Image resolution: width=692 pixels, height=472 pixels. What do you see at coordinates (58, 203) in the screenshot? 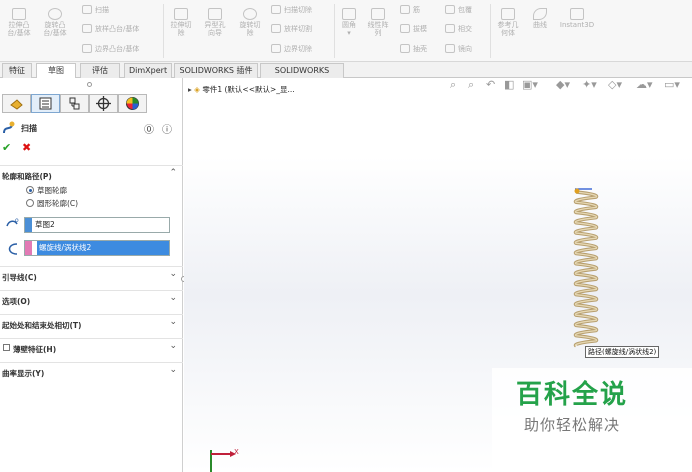
I see `radio-circular-profile-label: 圆形轮廓(C)` at bounding box center [58, 203].